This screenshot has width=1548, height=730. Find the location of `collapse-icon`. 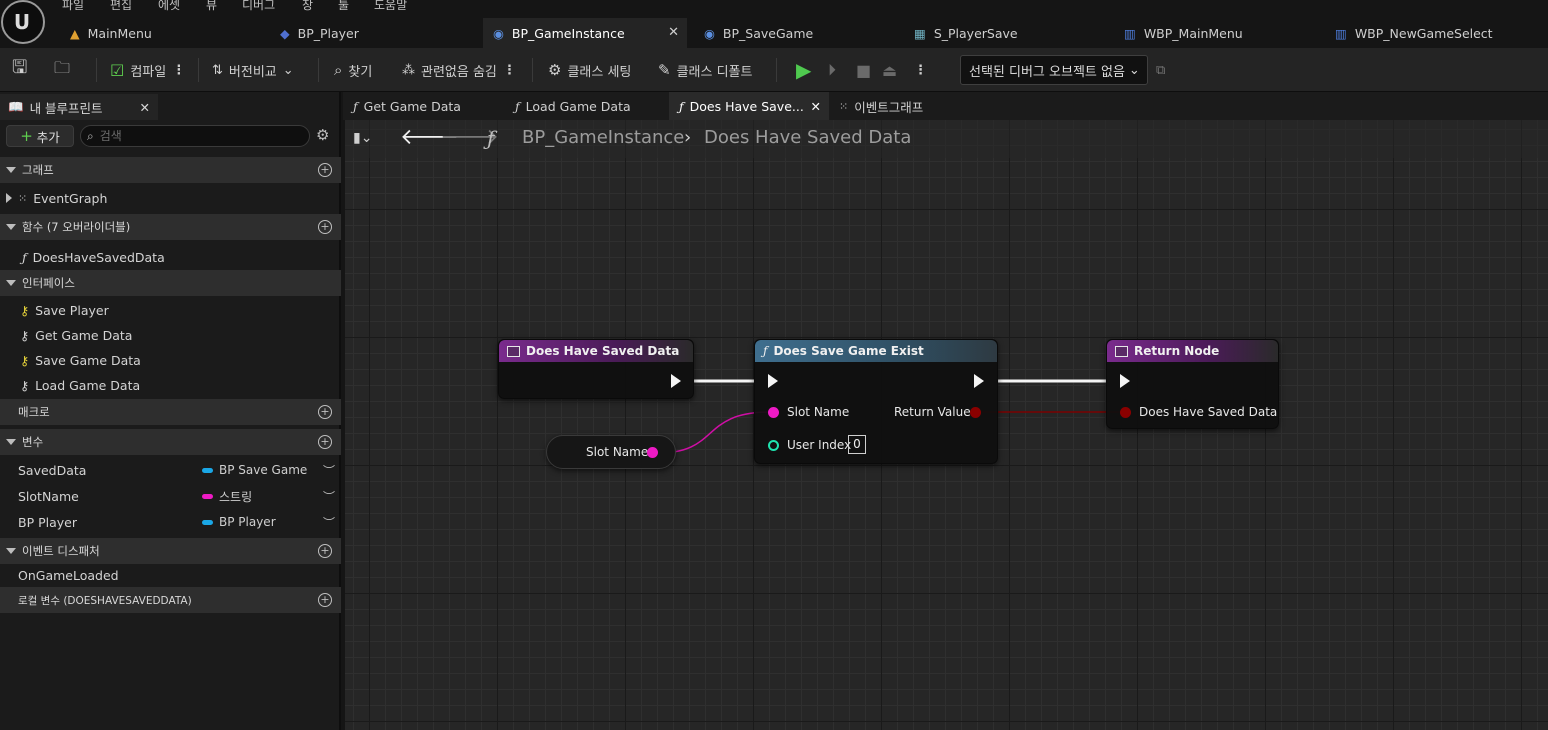

collapse-icon is located at coordinates (9, 198).